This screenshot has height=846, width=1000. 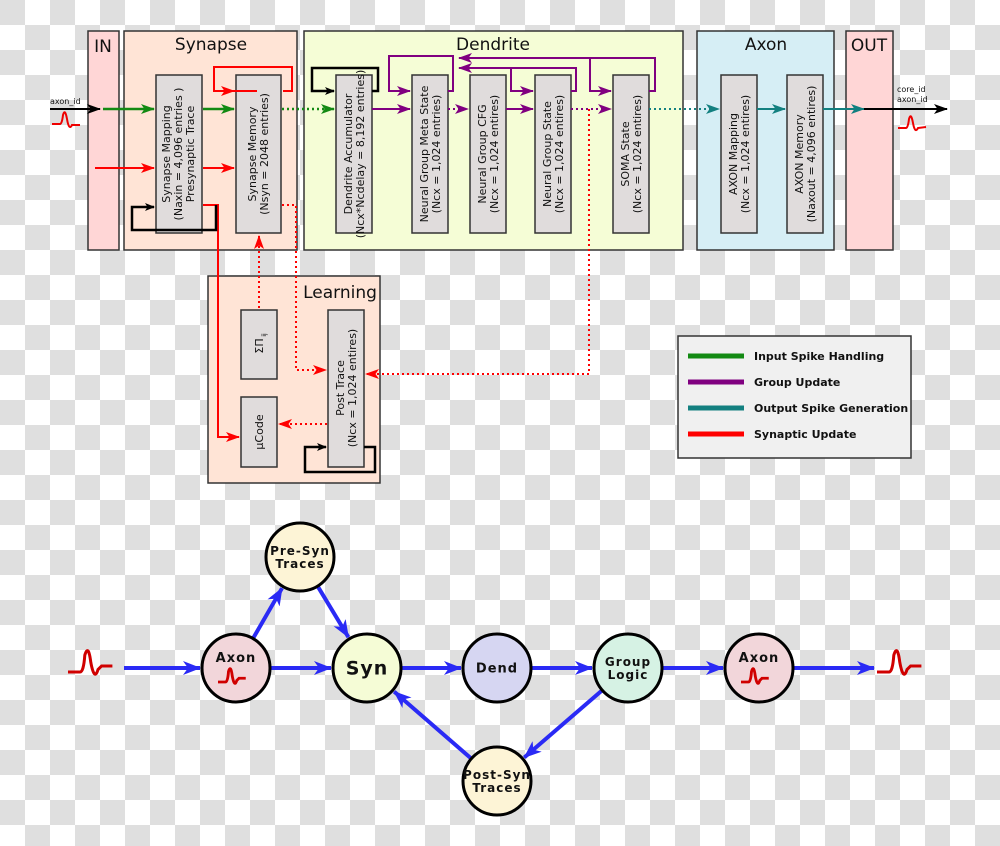 I want to click on in-label: IN, so click(x=103, y=47).